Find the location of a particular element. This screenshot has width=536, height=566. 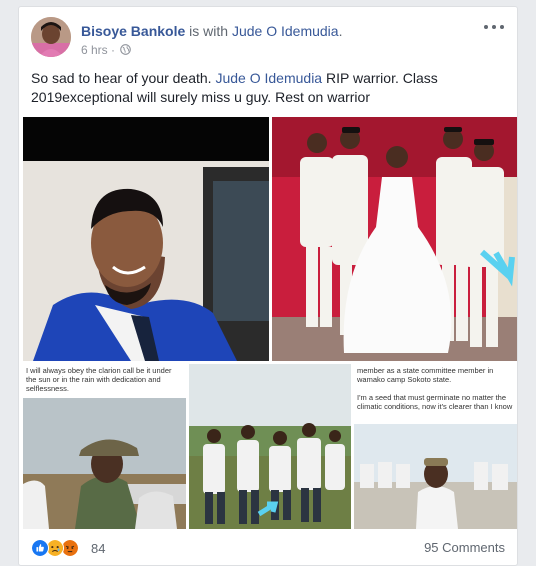

more-options-icon is located at coordinates (494, 27).